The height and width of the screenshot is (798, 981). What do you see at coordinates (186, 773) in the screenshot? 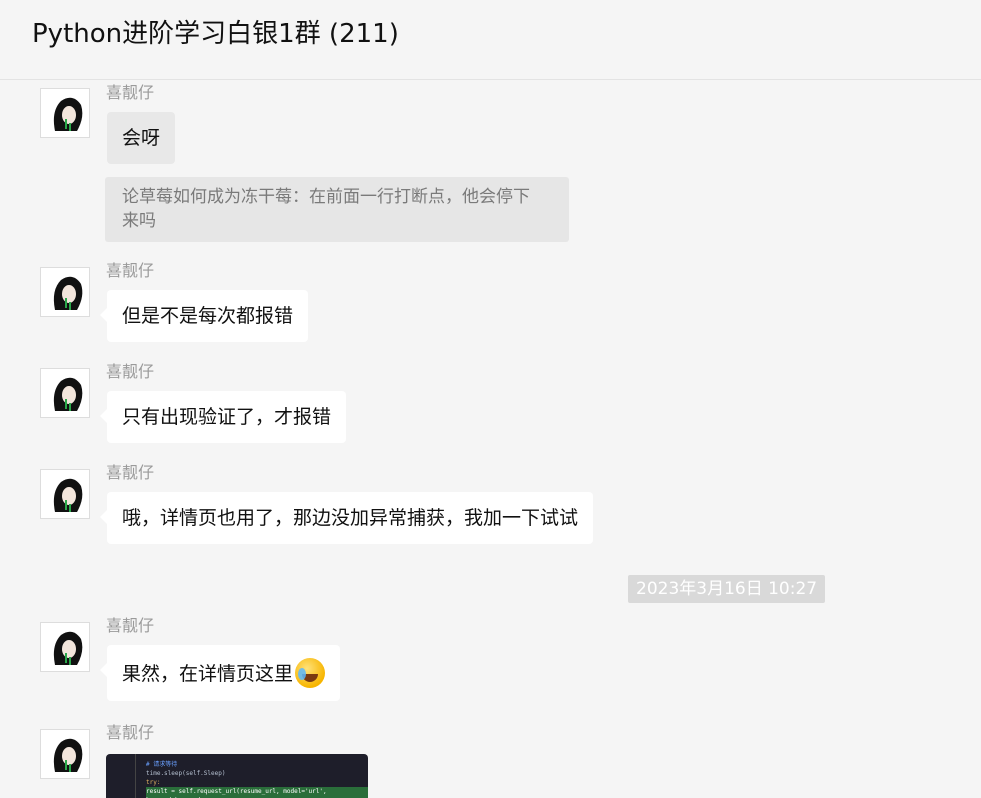
I see `code-line: time.sleep(self.Sleep)` at bounding box center [186, 773].